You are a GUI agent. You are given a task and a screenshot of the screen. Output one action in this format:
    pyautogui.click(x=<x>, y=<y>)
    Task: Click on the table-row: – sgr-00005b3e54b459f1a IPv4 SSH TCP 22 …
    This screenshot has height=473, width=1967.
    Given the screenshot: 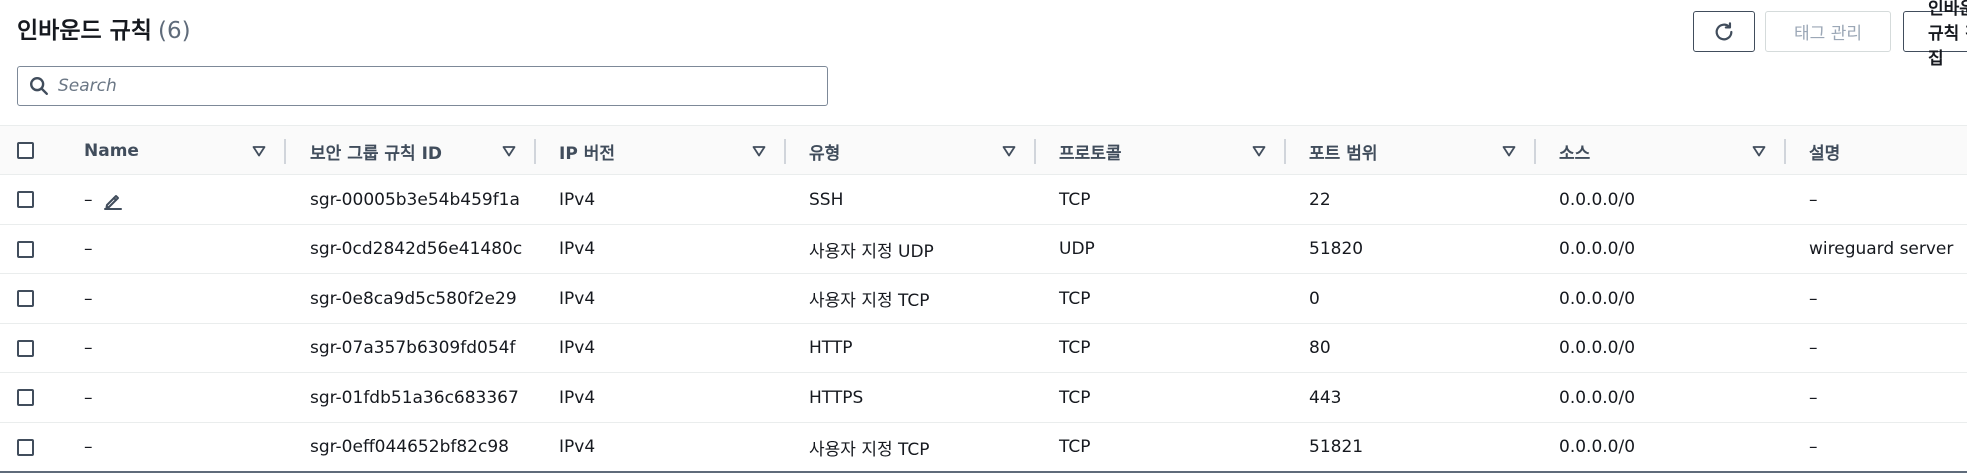 What is the action you would take?
    pyautogui.click(x=983, y=200)
    